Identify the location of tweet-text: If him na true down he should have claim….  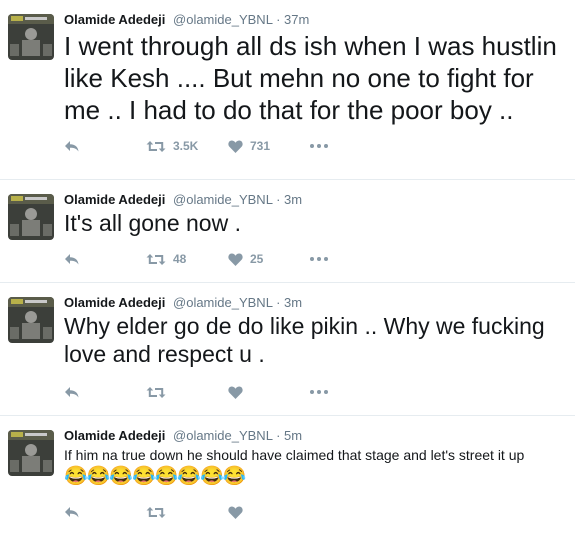
(316, 466).